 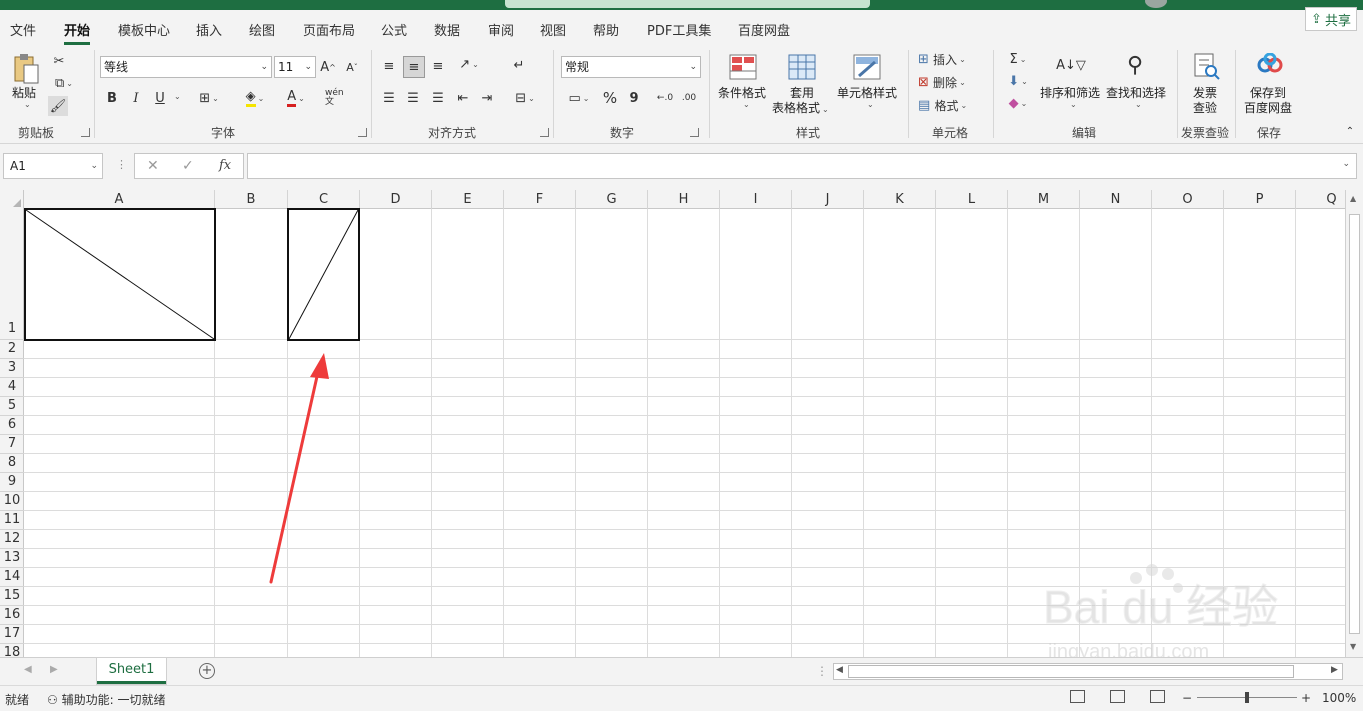 I want to click on row-header-8: 8, so click(x=12, y=463).